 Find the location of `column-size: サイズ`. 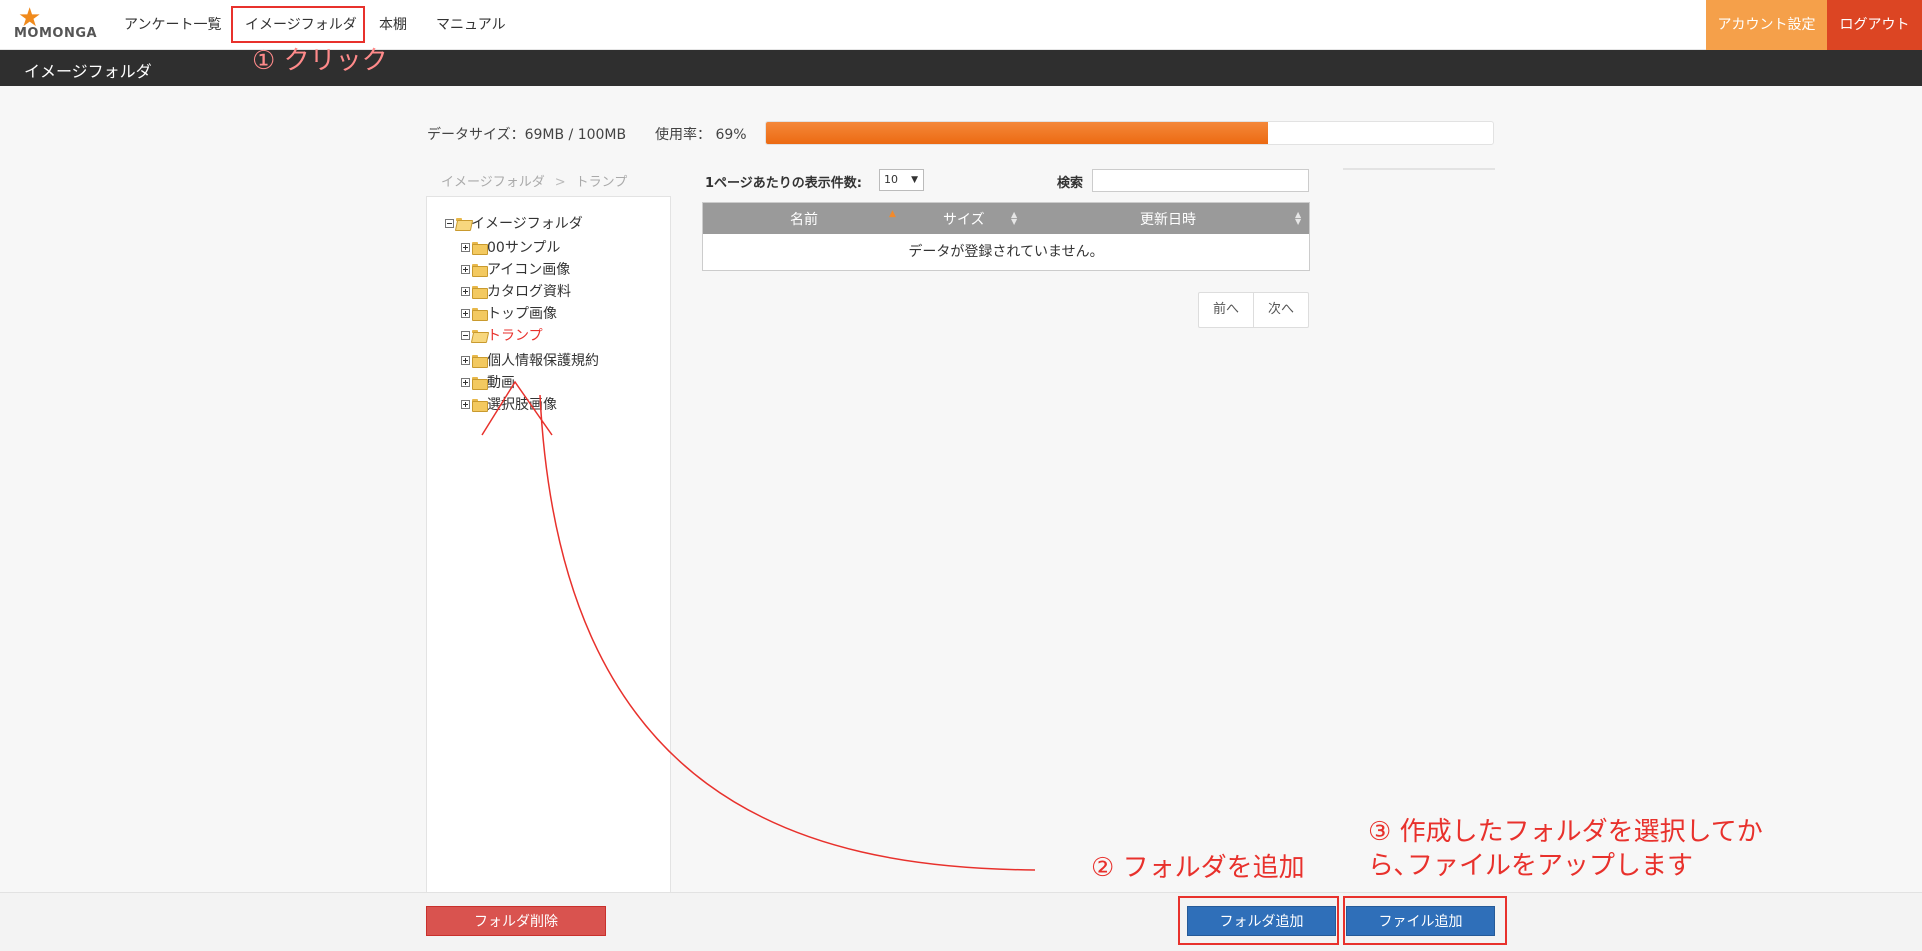

column-size: サイズ is located at coordinates (964, 219).